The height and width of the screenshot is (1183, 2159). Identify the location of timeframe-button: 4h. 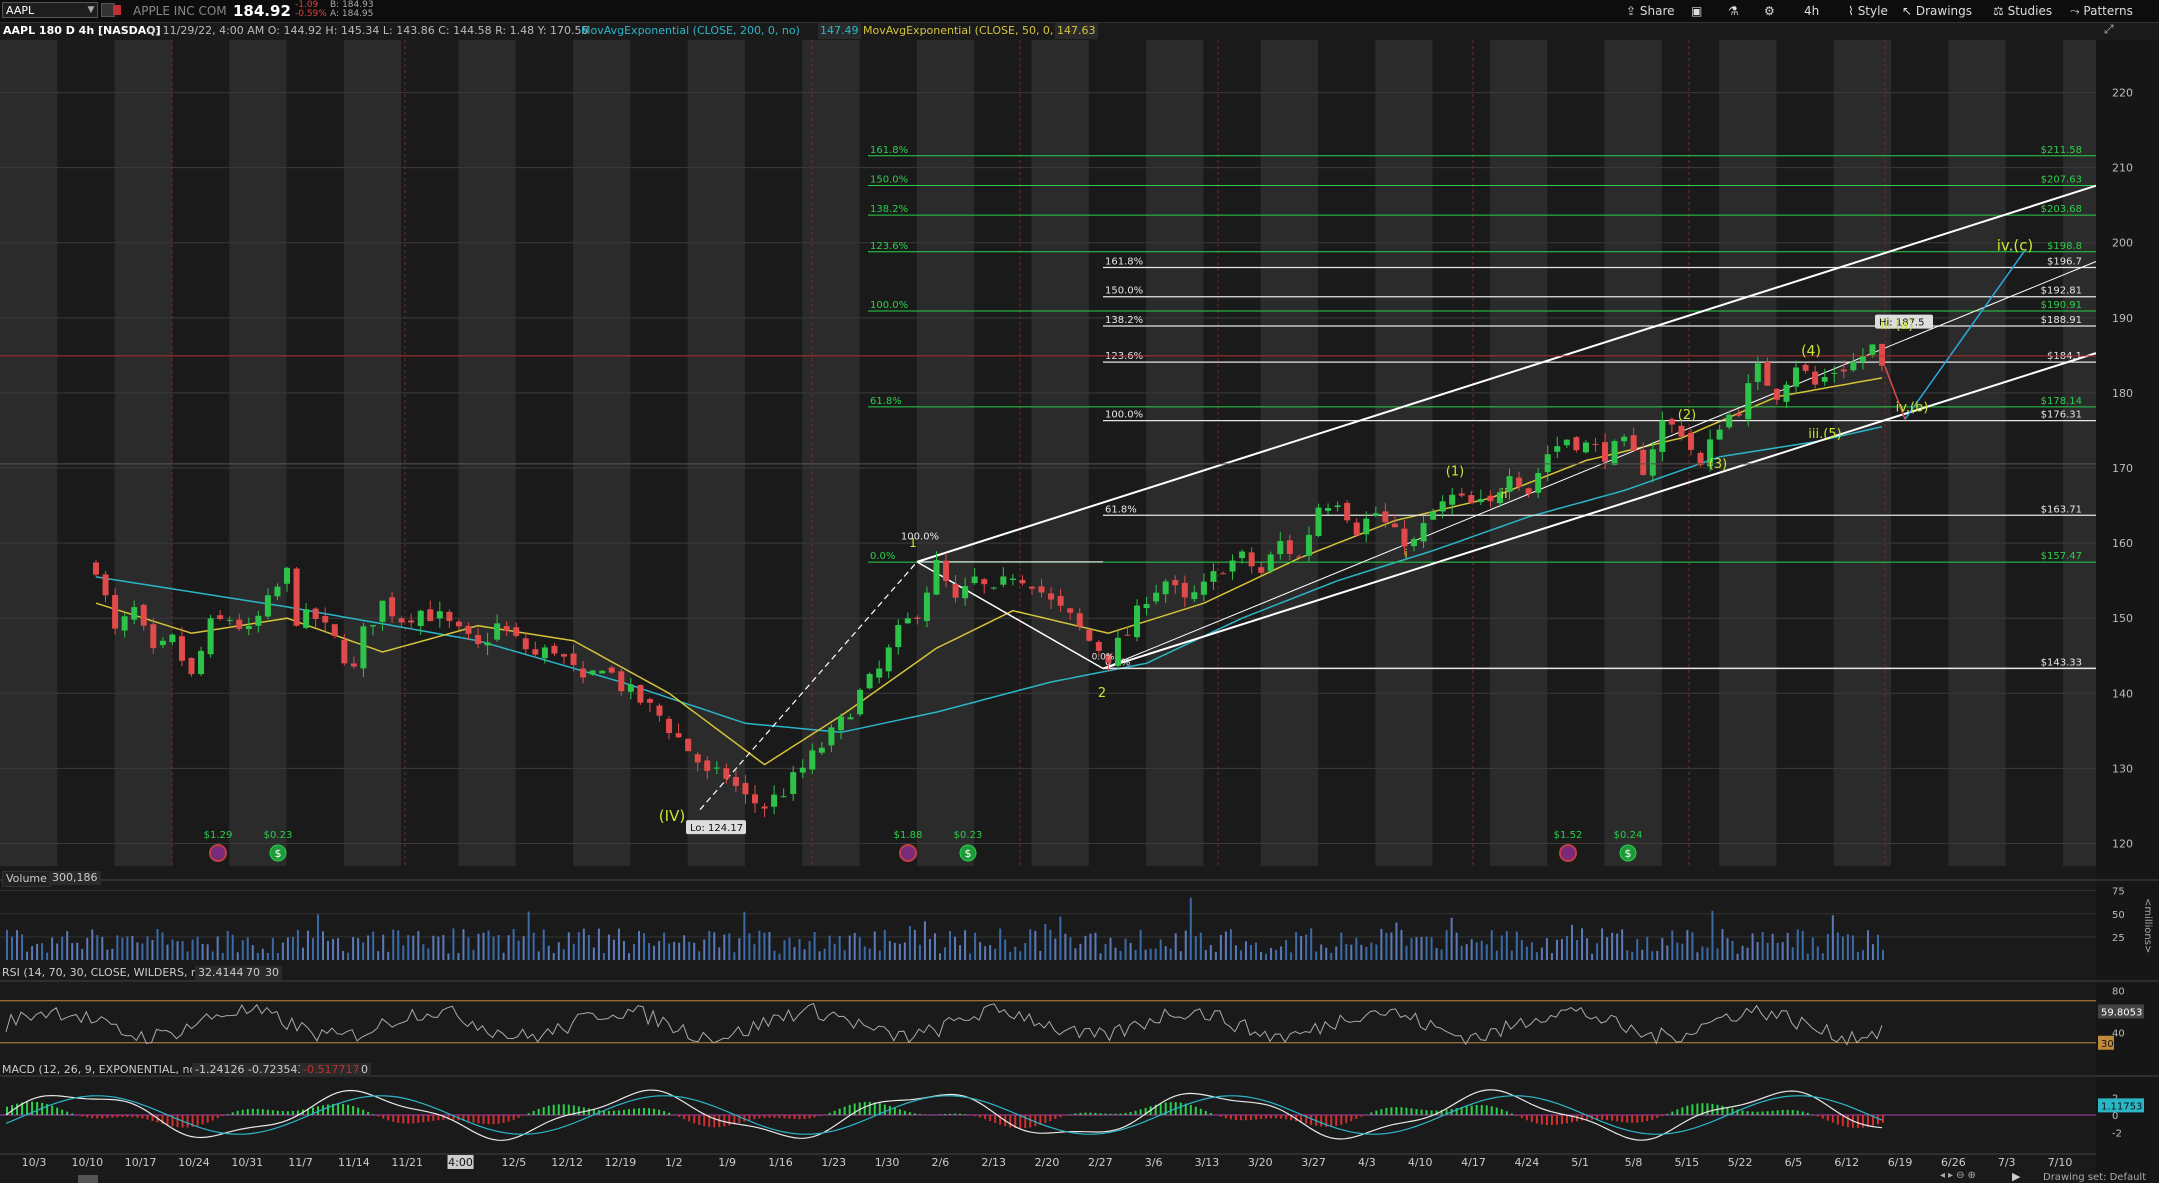
(1811, 11).